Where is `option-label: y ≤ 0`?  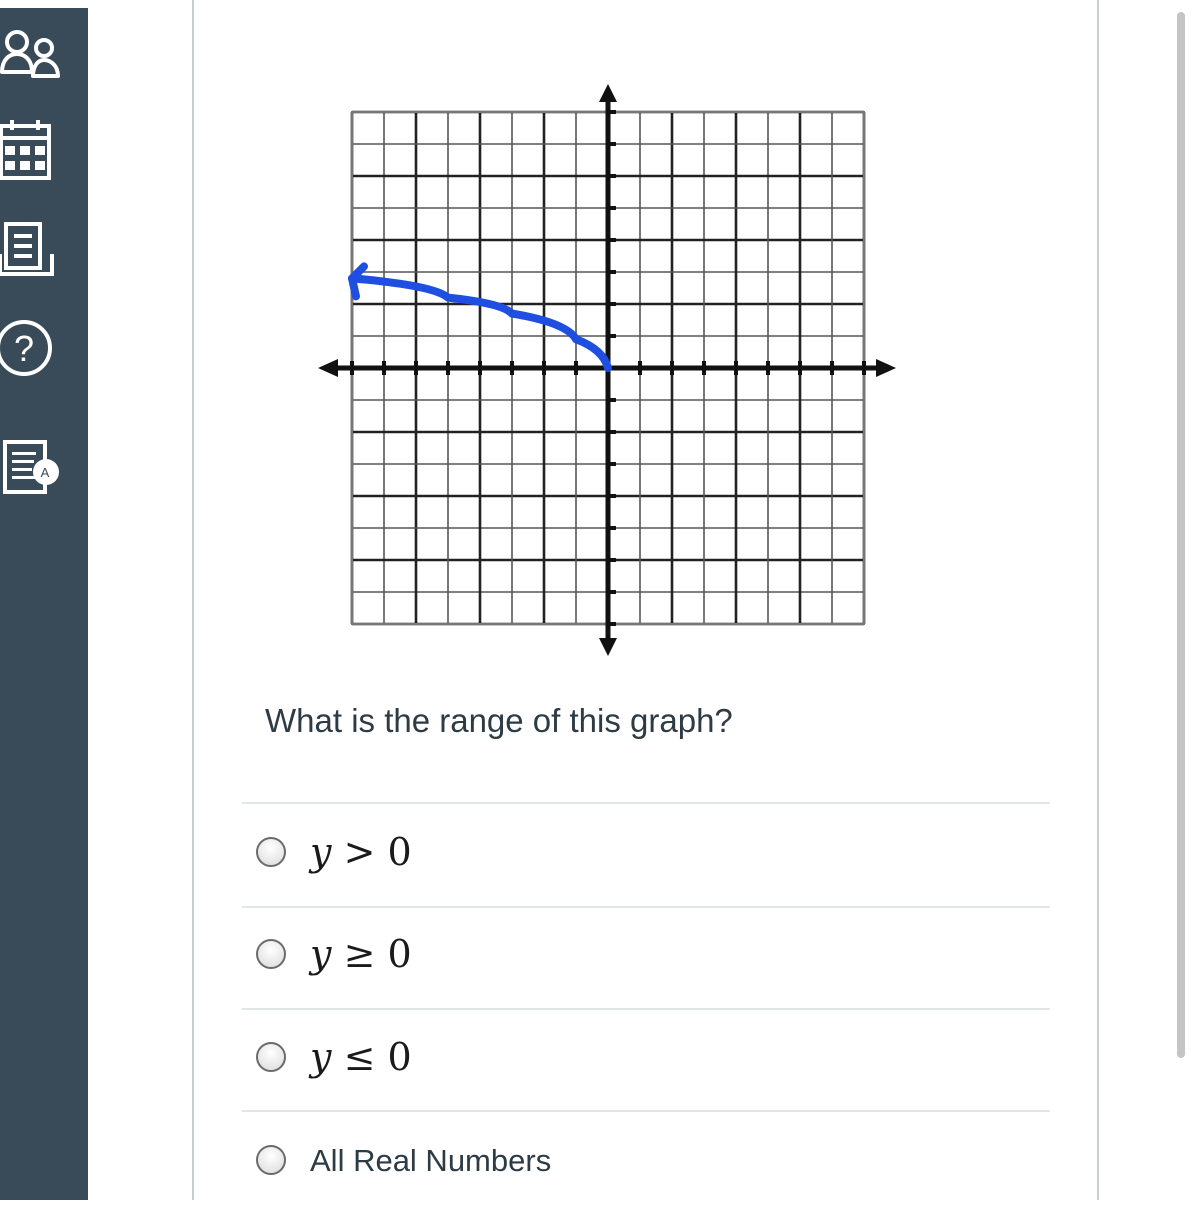 option-label: y ≤ 0 is located at coordinates (361, 1057).